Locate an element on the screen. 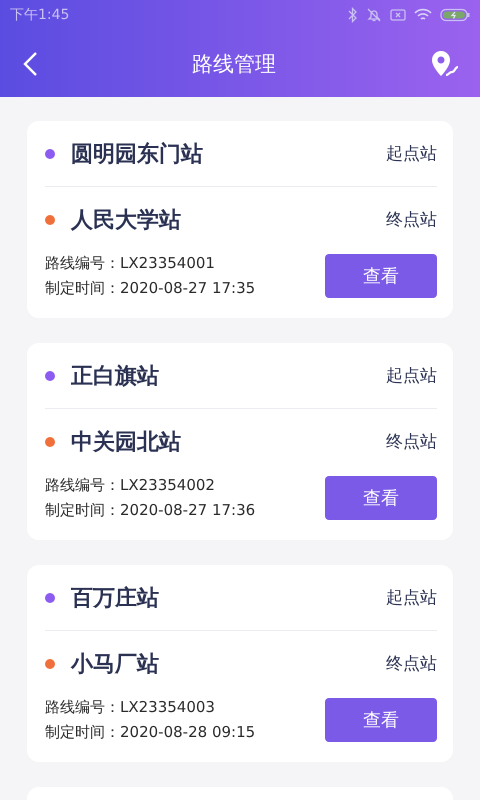 The image size is (480, 800). battery-icon is located at coordinates (455, 15).